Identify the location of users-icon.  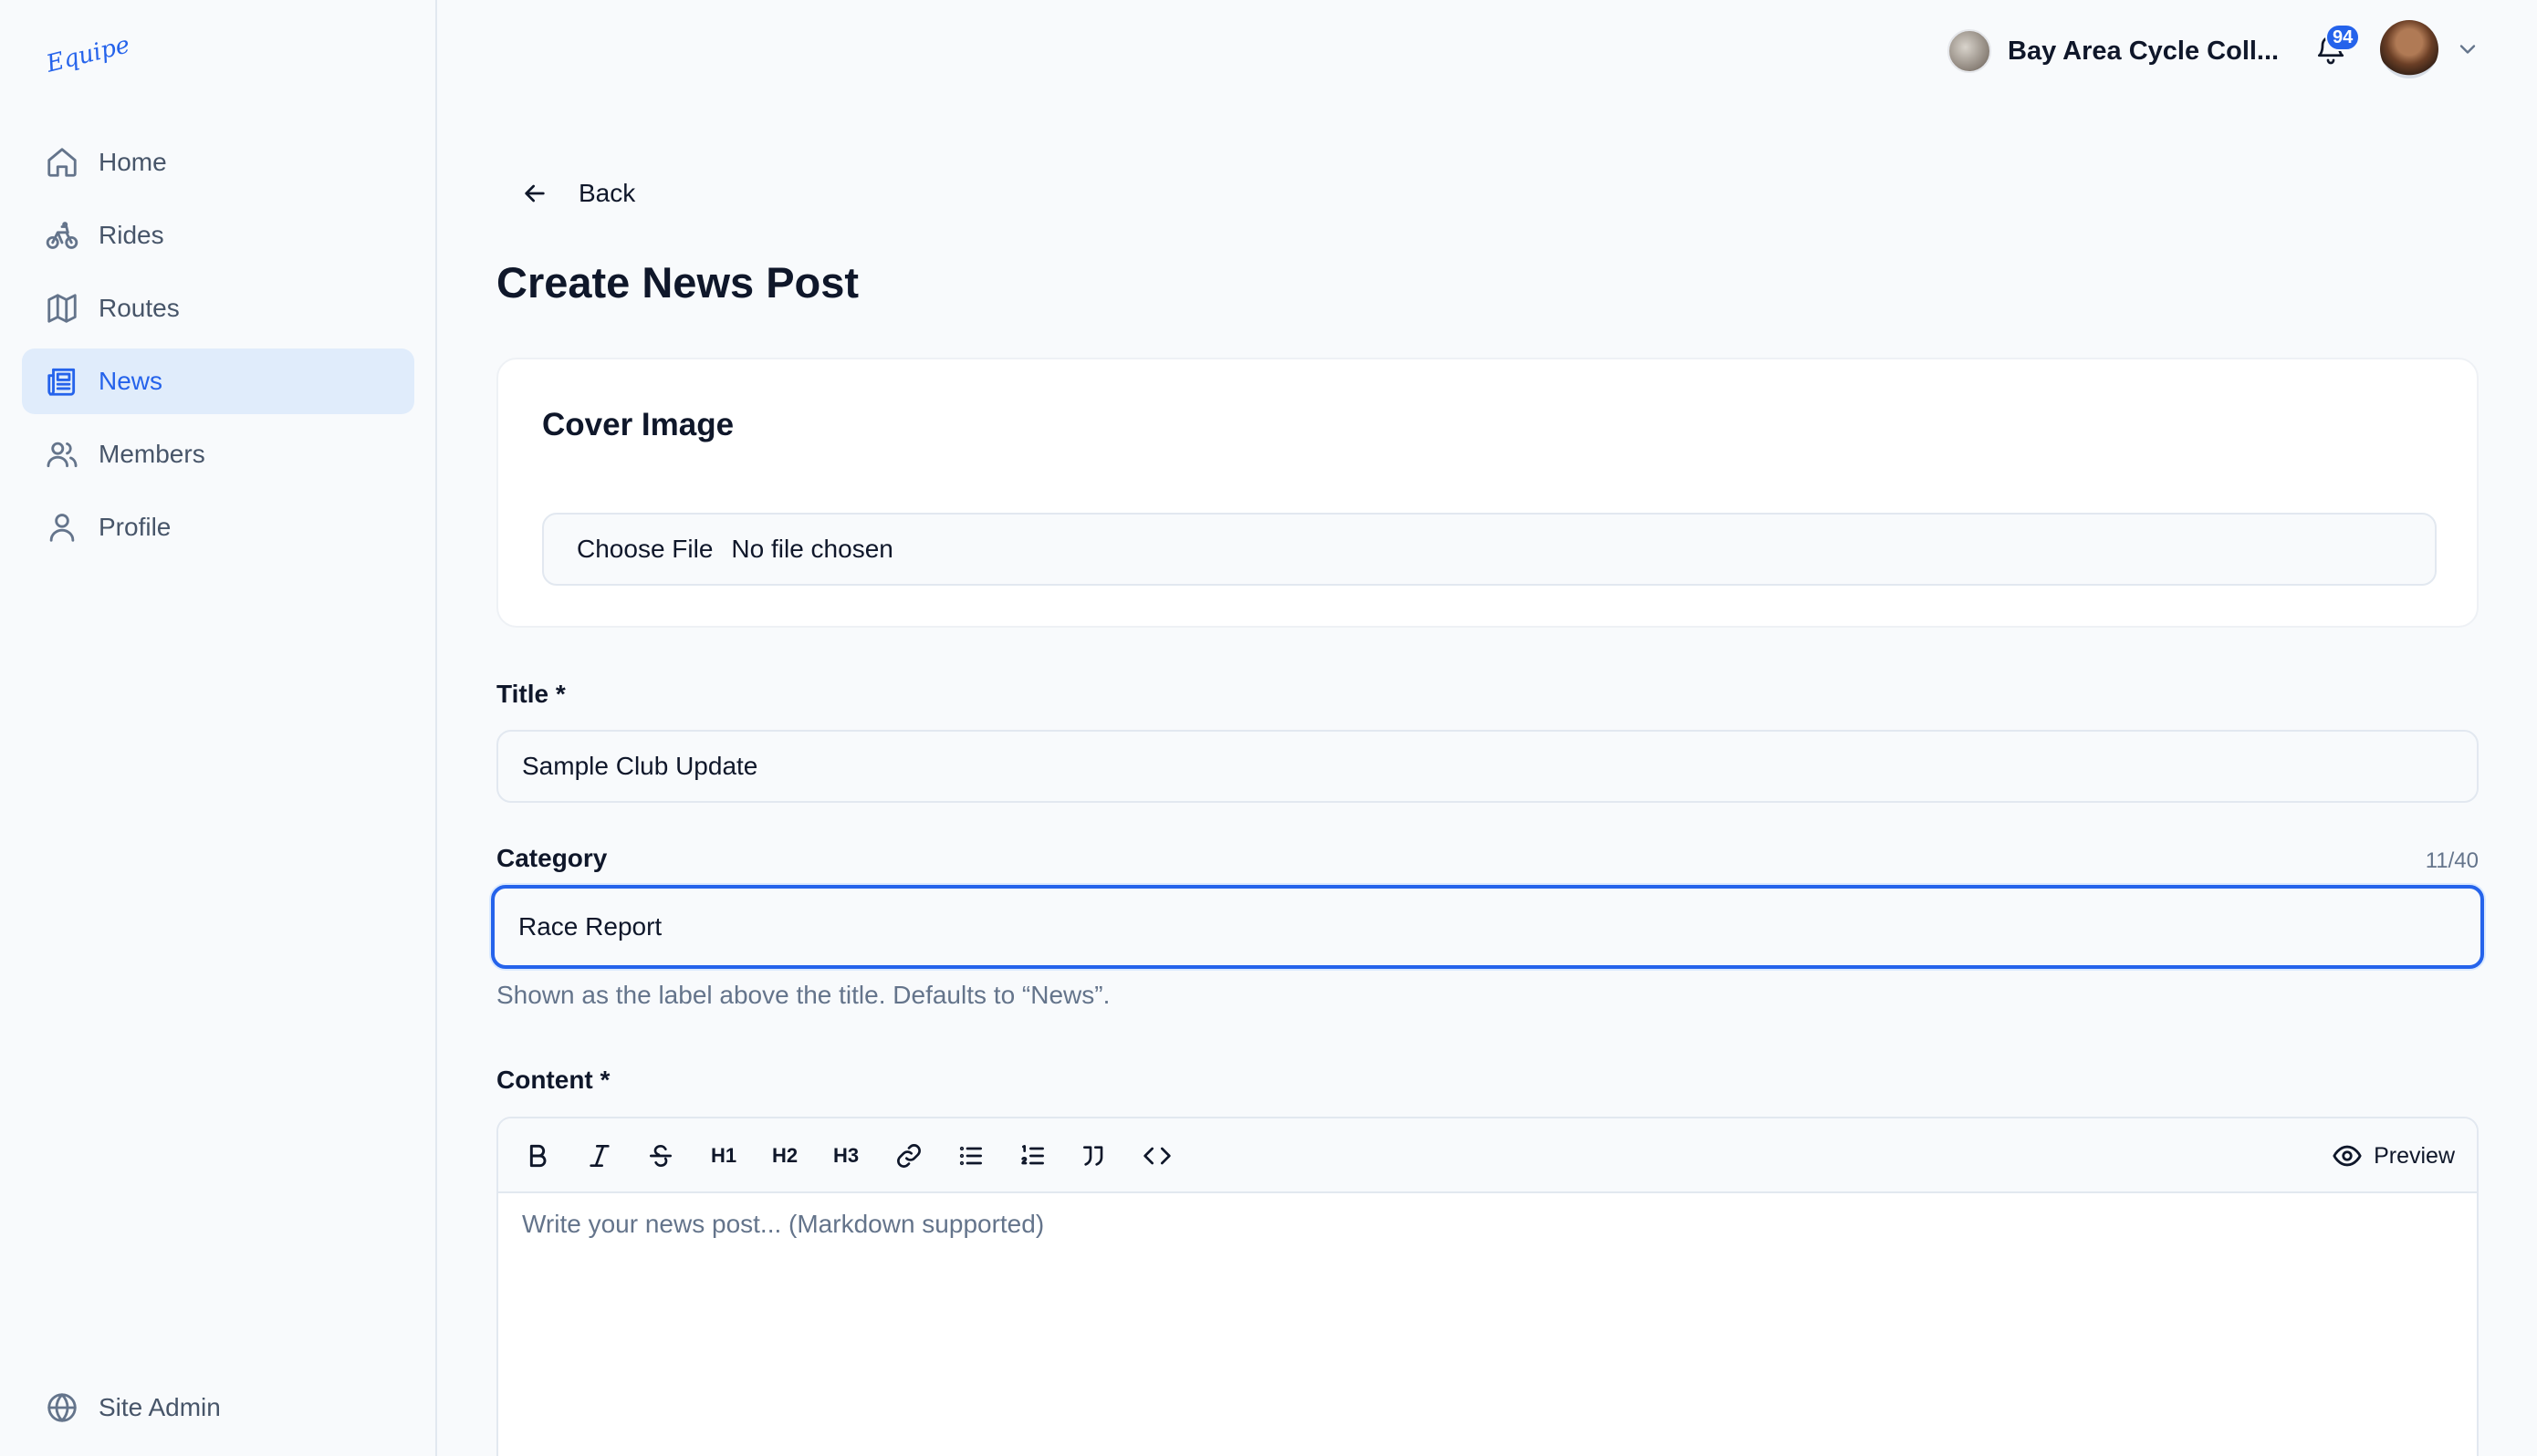
(62, 455).